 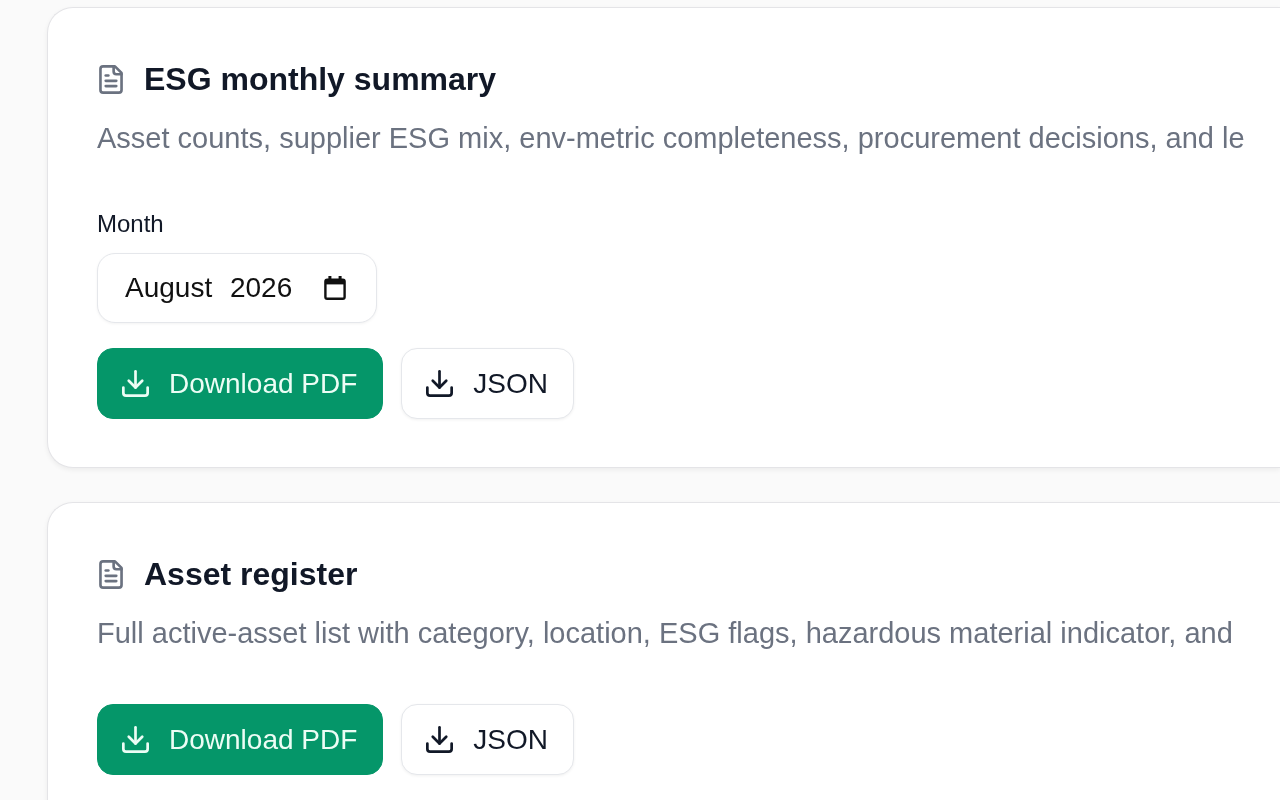 I want to click on card-title: Asset register, so click(x=251, y=574).